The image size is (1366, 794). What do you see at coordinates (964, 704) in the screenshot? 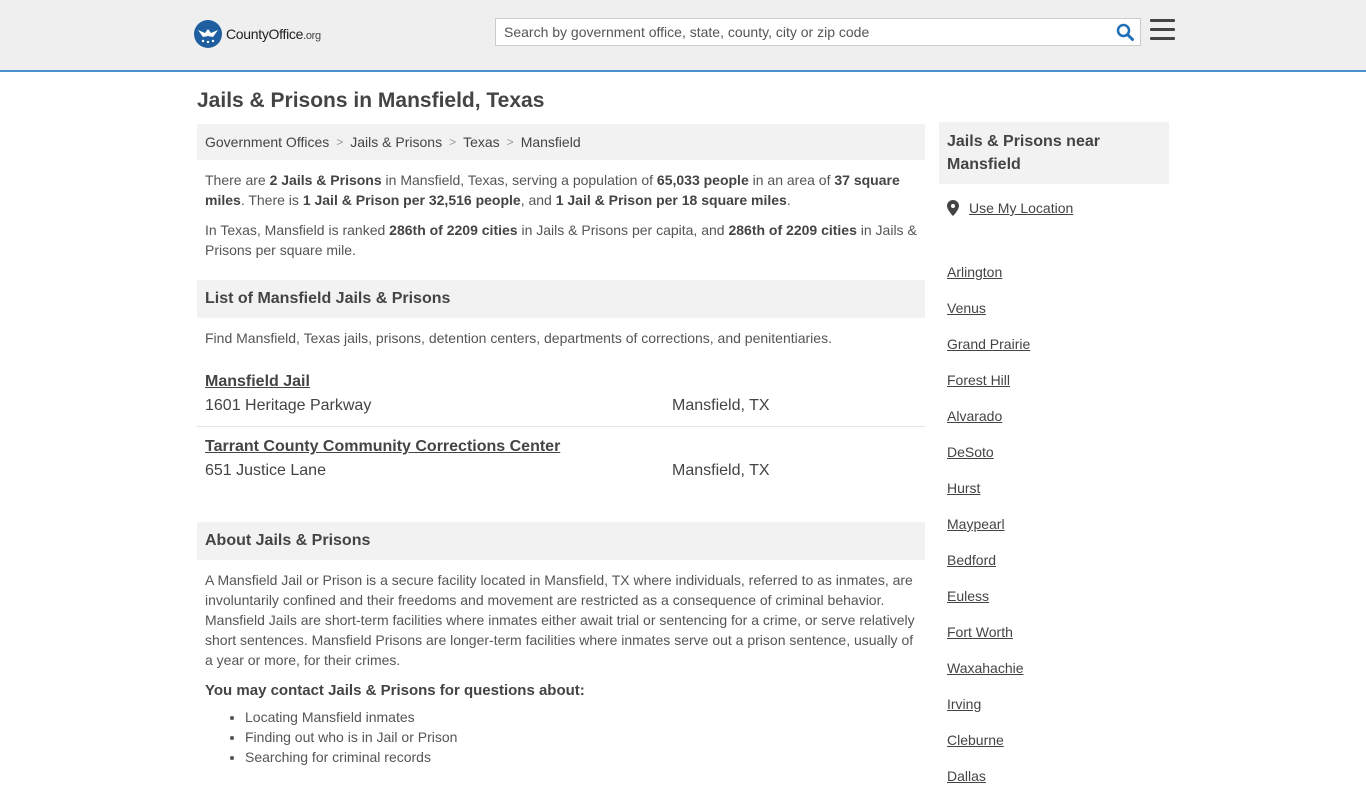
I see `nearby-city-link: Irving` at bounding box center [964, 704].